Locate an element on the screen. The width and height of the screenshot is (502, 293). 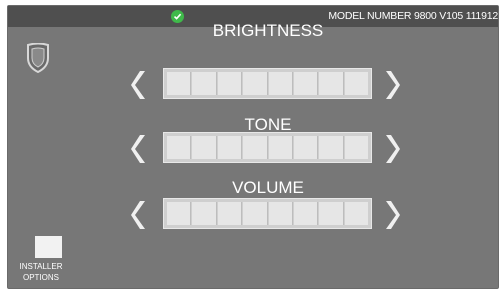
installer-icon is located at coordinates (48, 247).